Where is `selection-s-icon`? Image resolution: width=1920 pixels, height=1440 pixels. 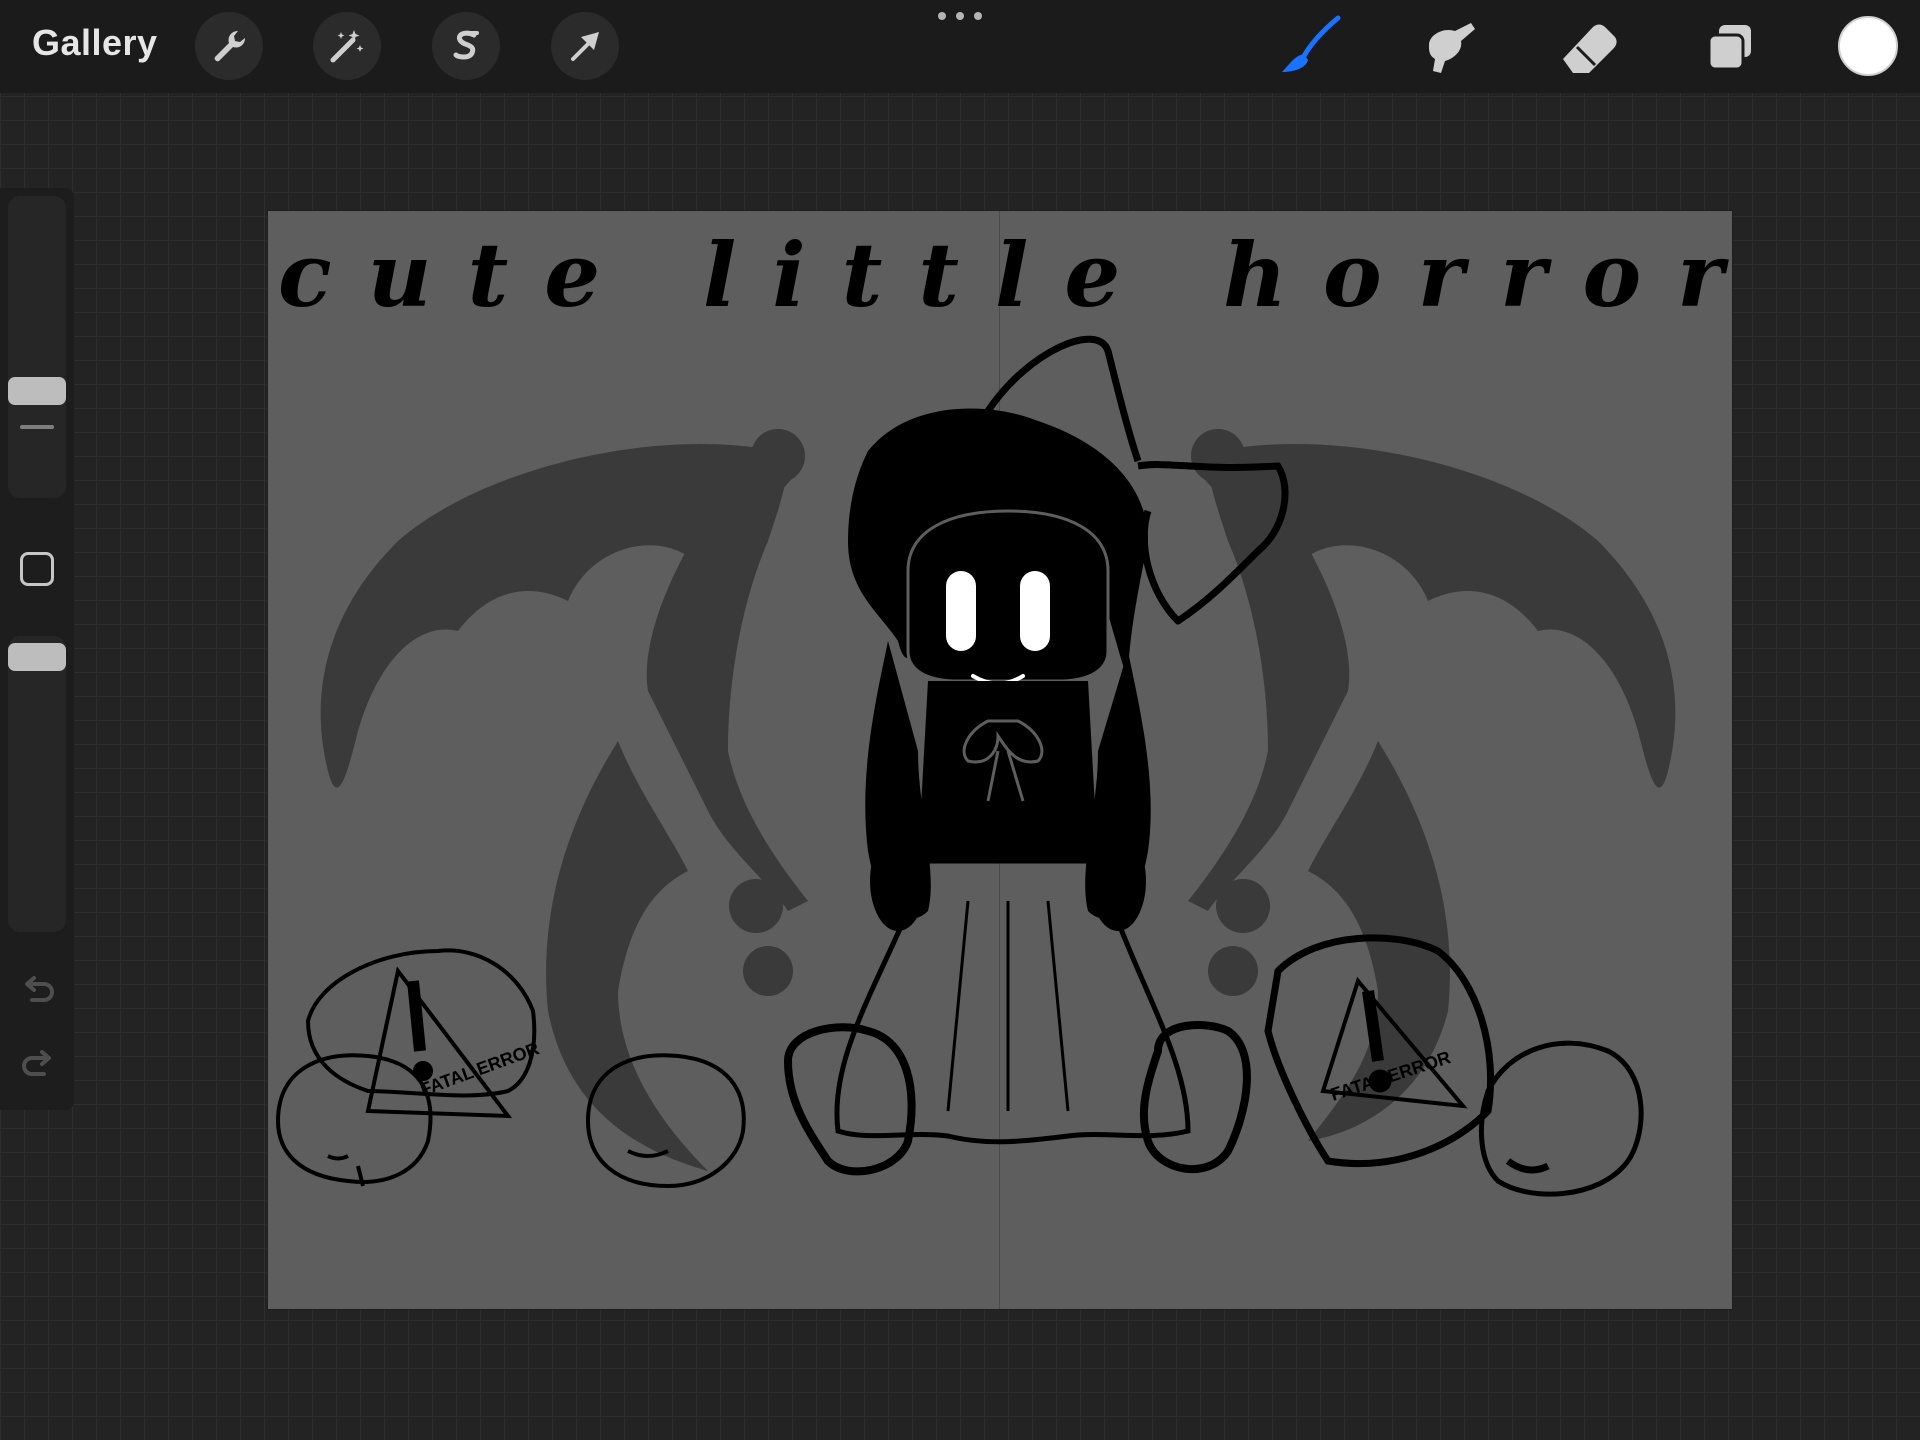
selection-s-icon is located at coordinates (466, 45).